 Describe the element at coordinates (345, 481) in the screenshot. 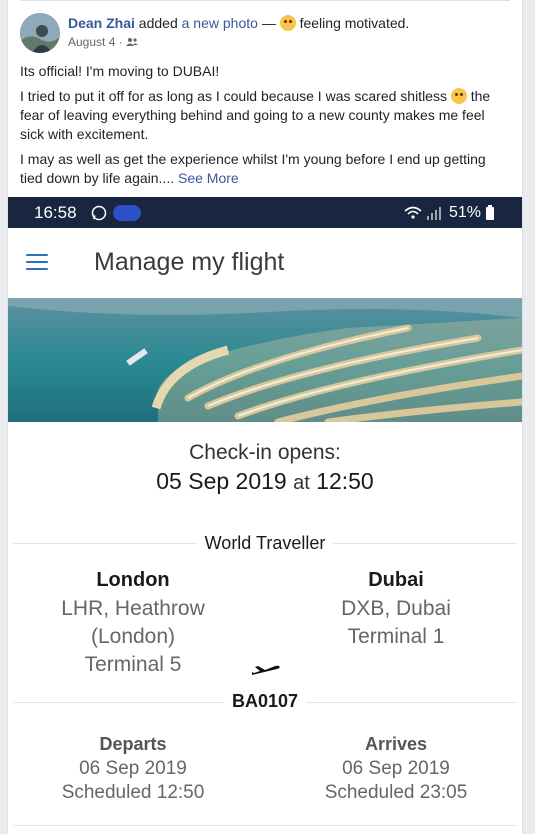

I see `checkin-time: 12:50` at that location.